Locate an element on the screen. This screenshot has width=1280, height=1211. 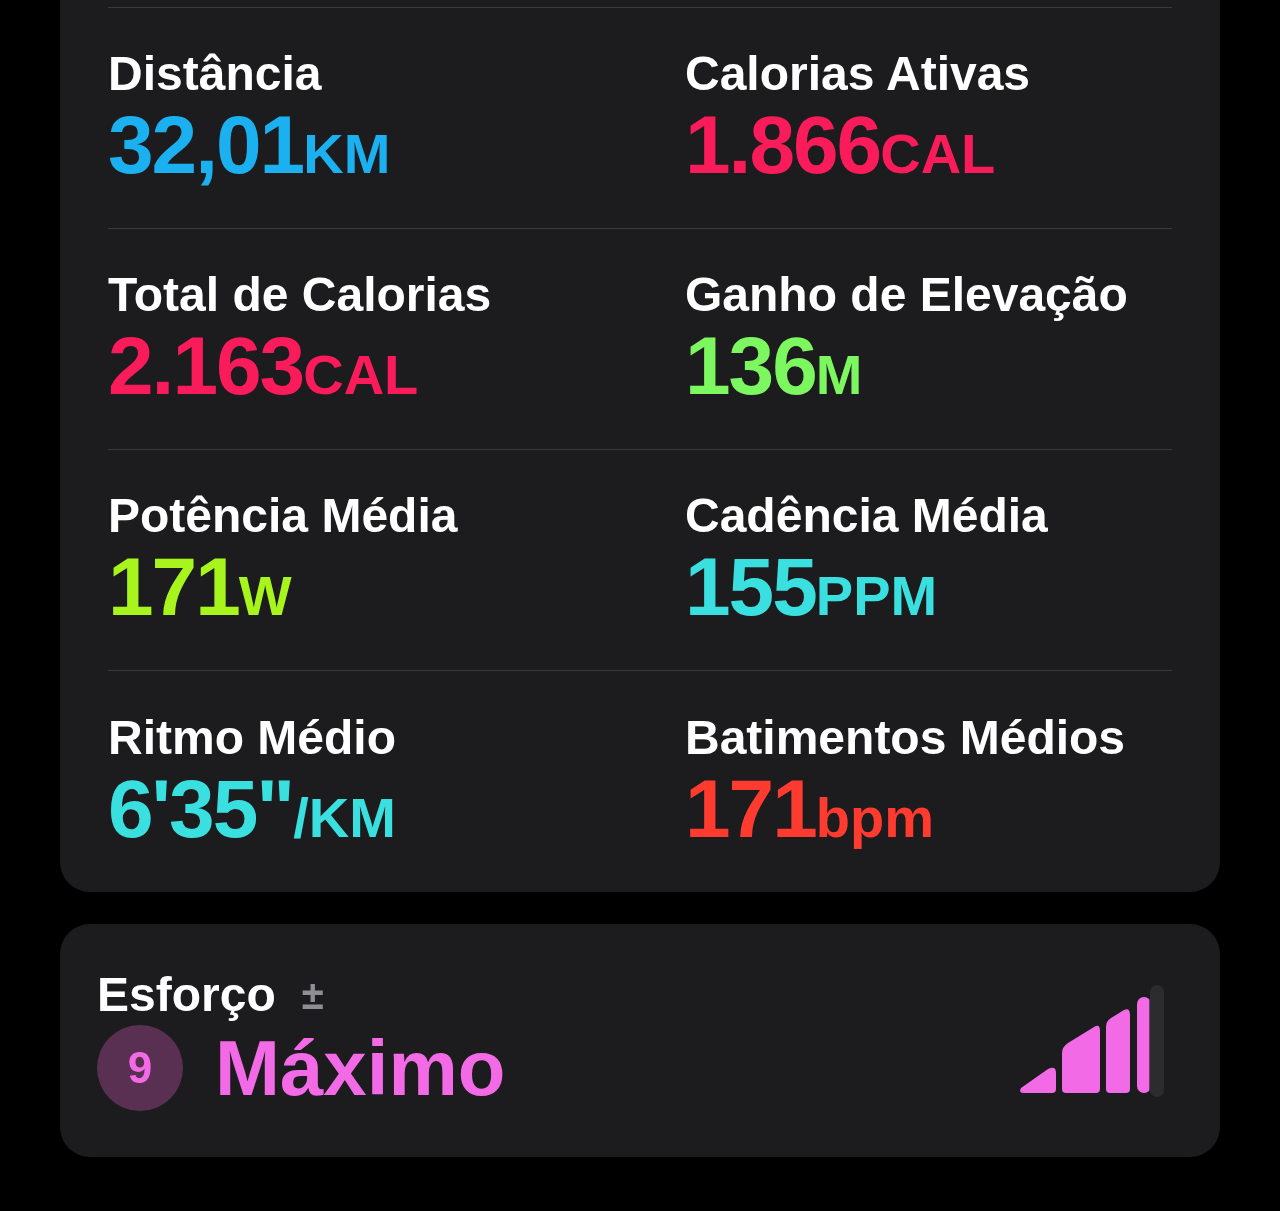
metric-label: Cadência Média is located at coordinates (867, 516).